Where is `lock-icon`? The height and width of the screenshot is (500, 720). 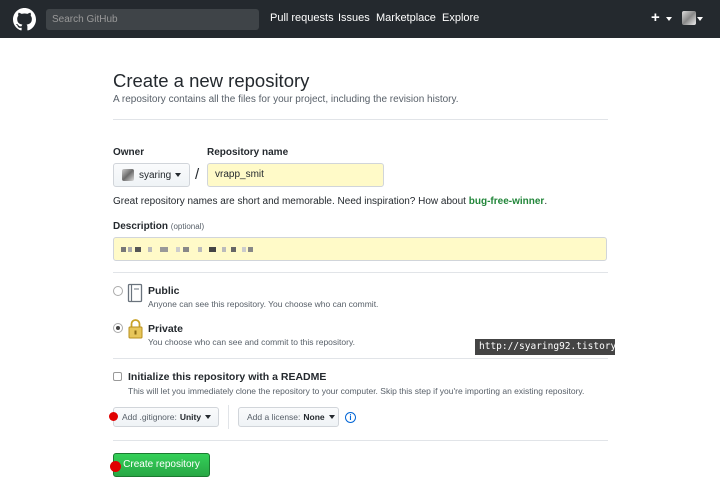 lock-icon is located at coordinates (135, 329).